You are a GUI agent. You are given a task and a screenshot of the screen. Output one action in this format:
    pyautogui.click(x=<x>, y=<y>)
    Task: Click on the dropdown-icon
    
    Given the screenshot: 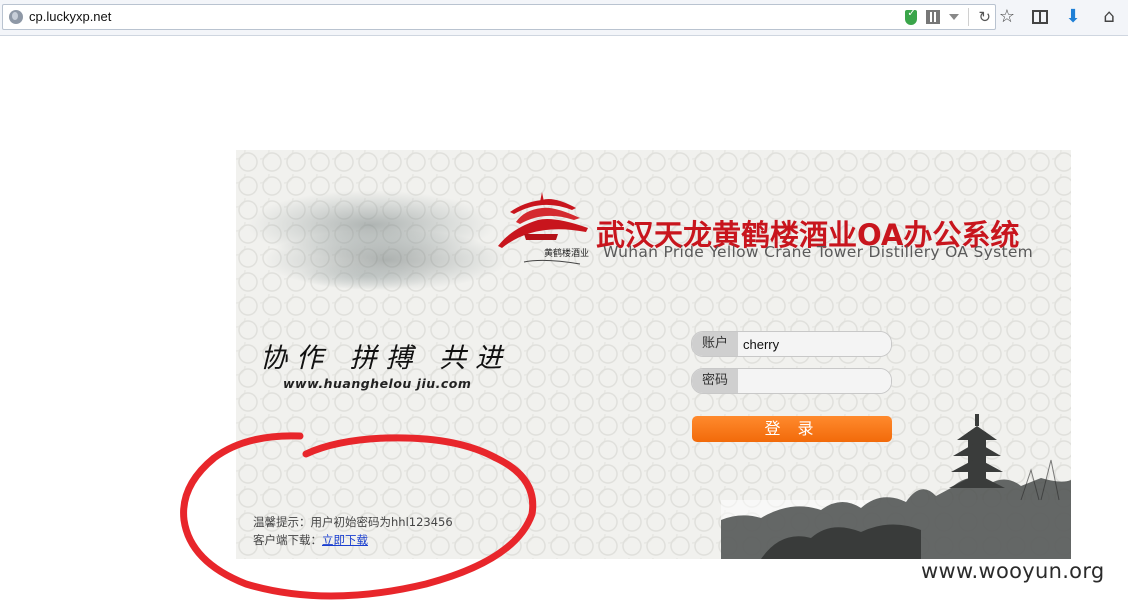 What is the action you would take?
    pyautogui.click(x=954, y=17)
    